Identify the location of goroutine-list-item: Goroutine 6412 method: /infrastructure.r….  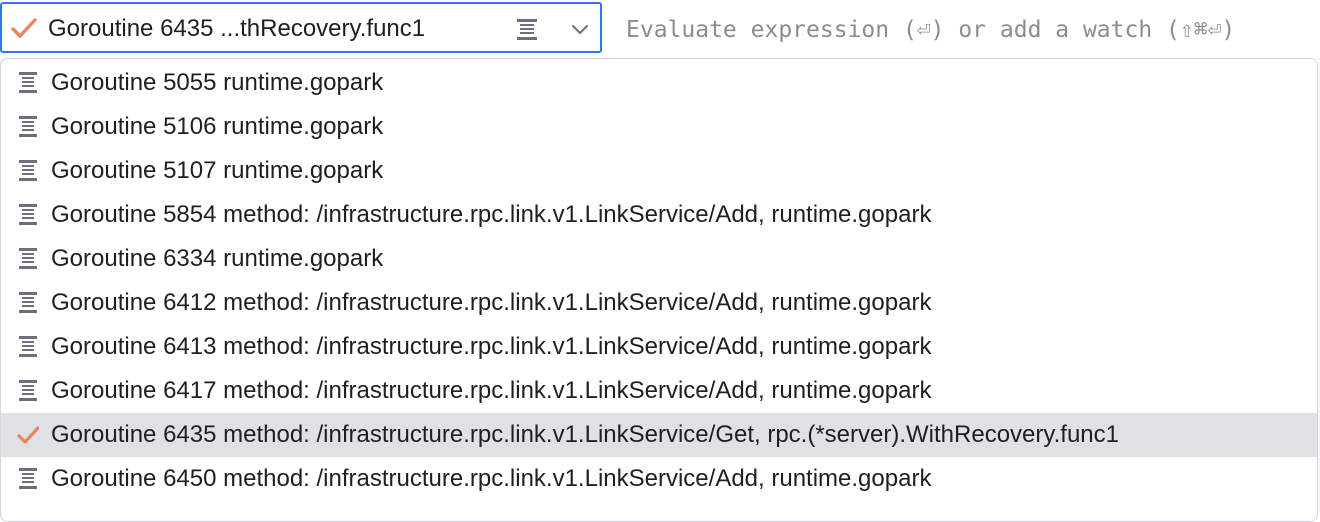
(659, 303).